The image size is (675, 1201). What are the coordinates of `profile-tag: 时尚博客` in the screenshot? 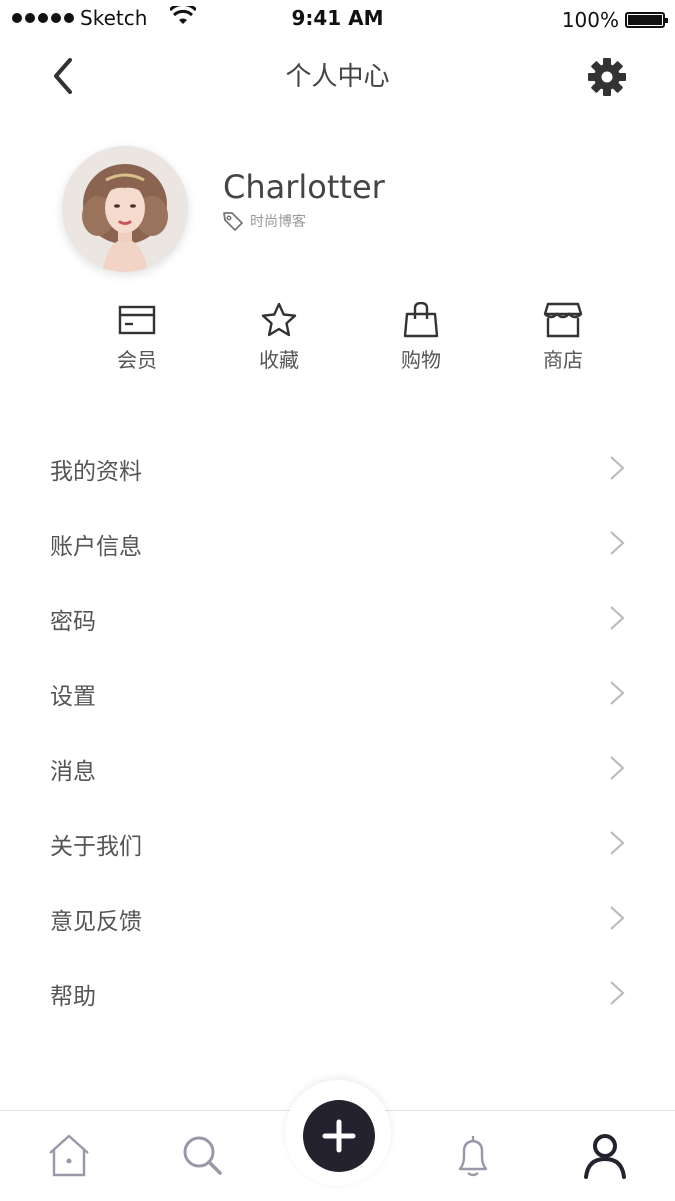 It's located at (264, 221).